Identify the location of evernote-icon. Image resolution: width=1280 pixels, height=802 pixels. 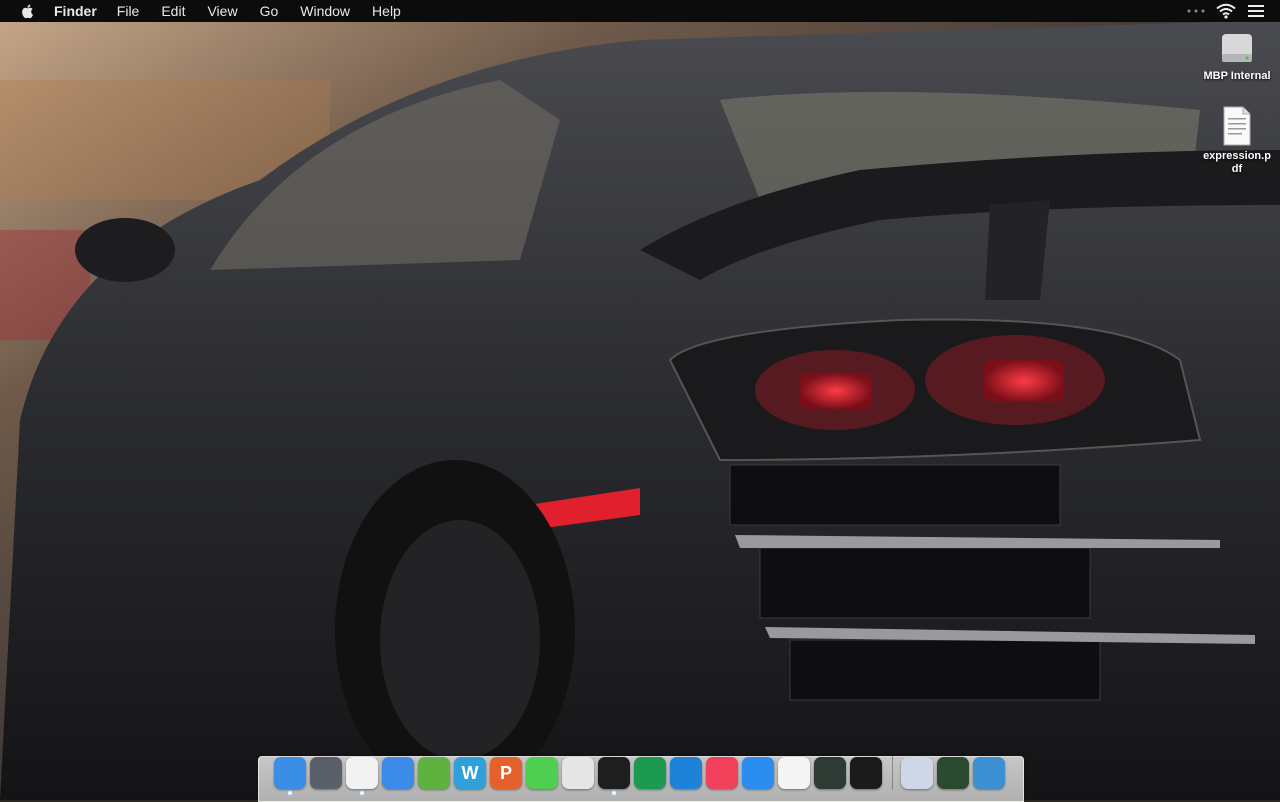
(434, 773).